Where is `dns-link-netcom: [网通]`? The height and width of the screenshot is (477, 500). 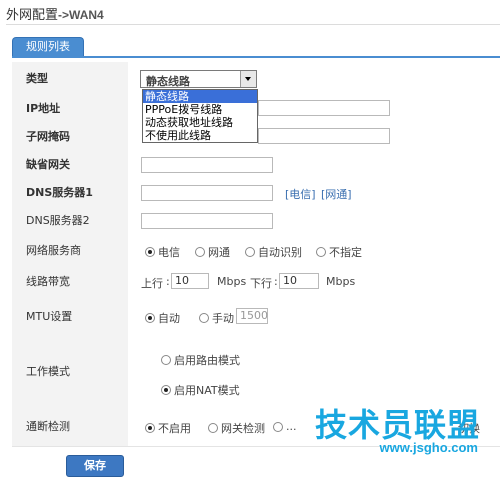
dns-link-netcom: [网通] is located at coordinates (336, 194).